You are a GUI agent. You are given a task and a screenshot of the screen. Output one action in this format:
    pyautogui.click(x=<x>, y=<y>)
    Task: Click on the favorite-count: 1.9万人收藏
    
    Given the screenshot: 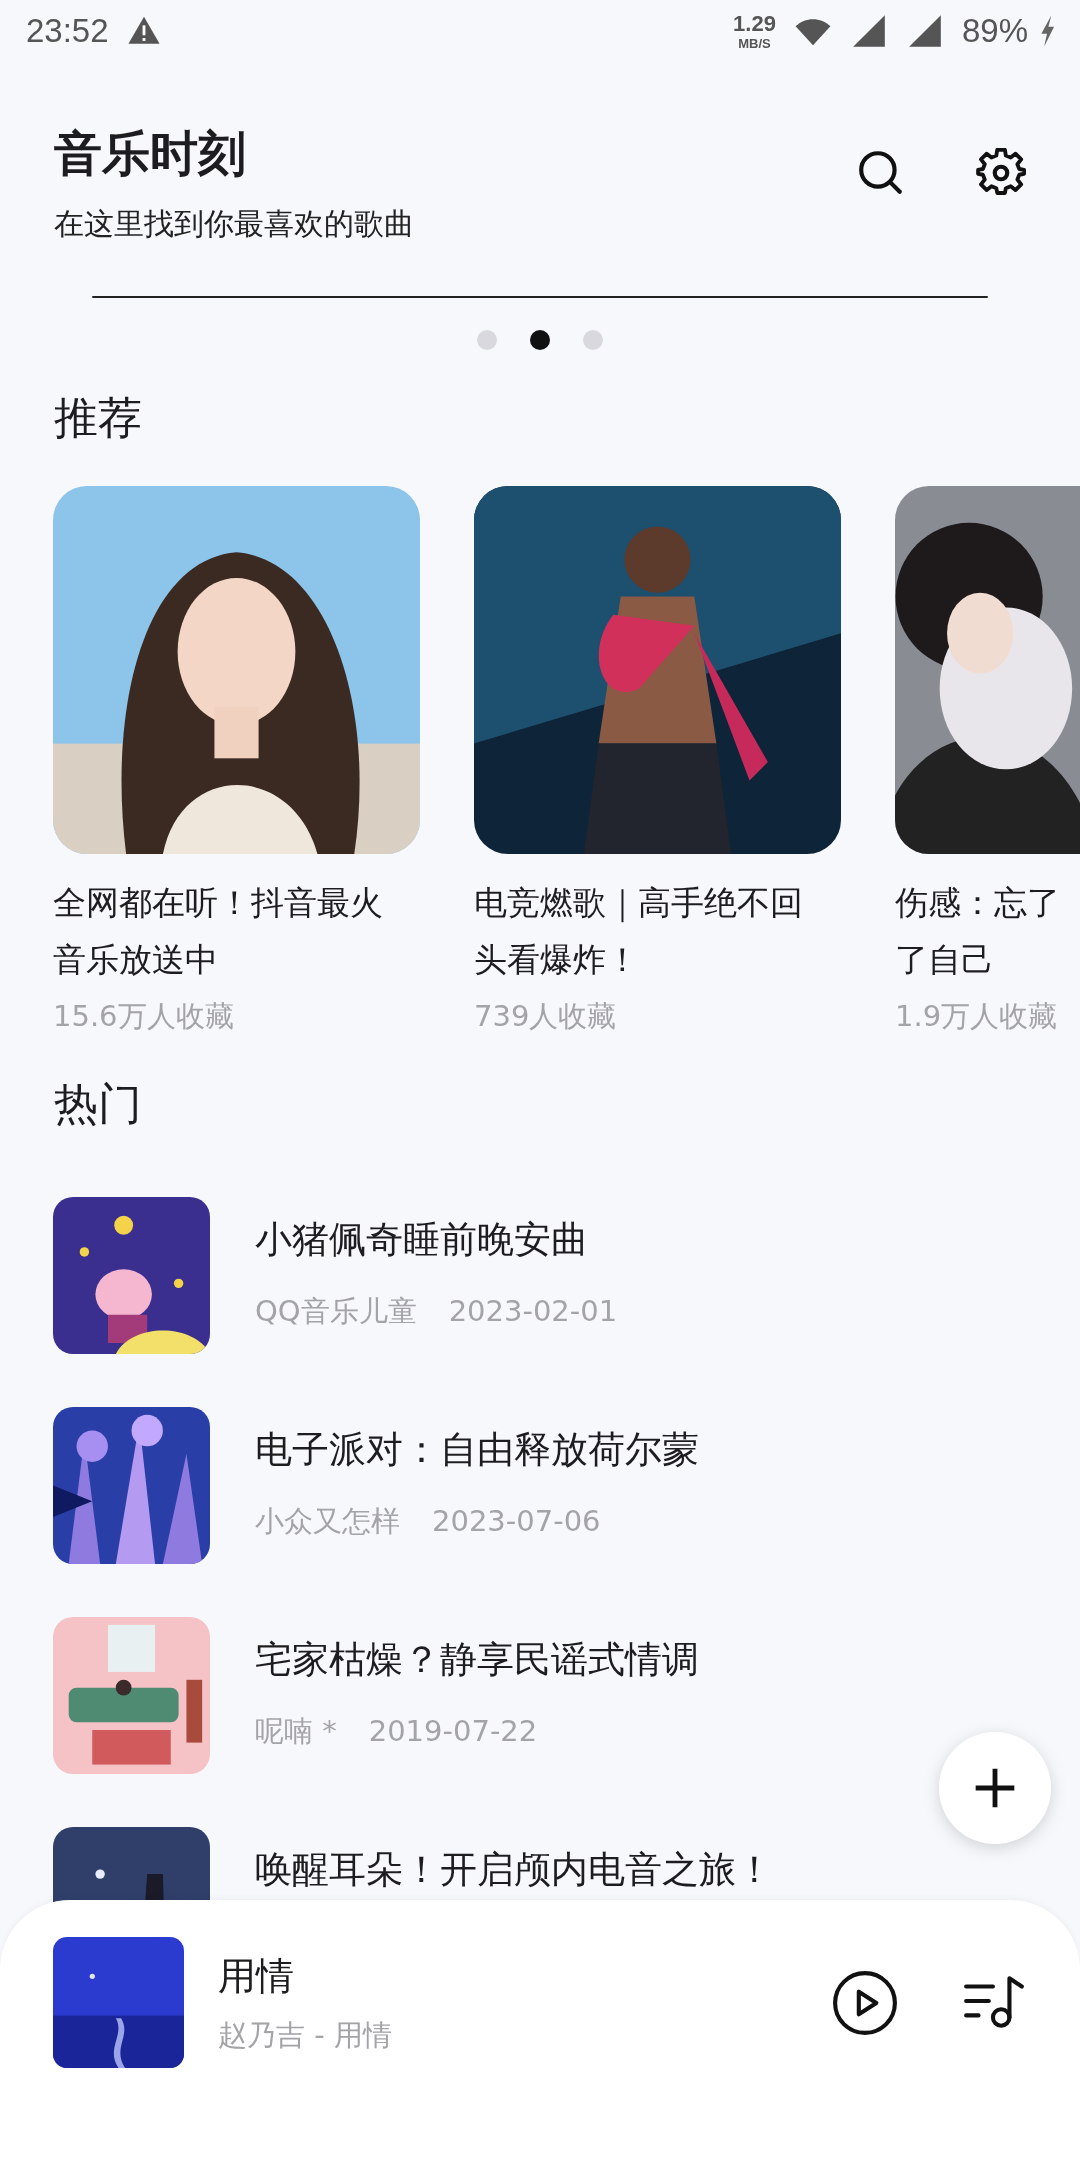 What is the action you would take?
    pyautogui.click(x=977, y=1016)
    